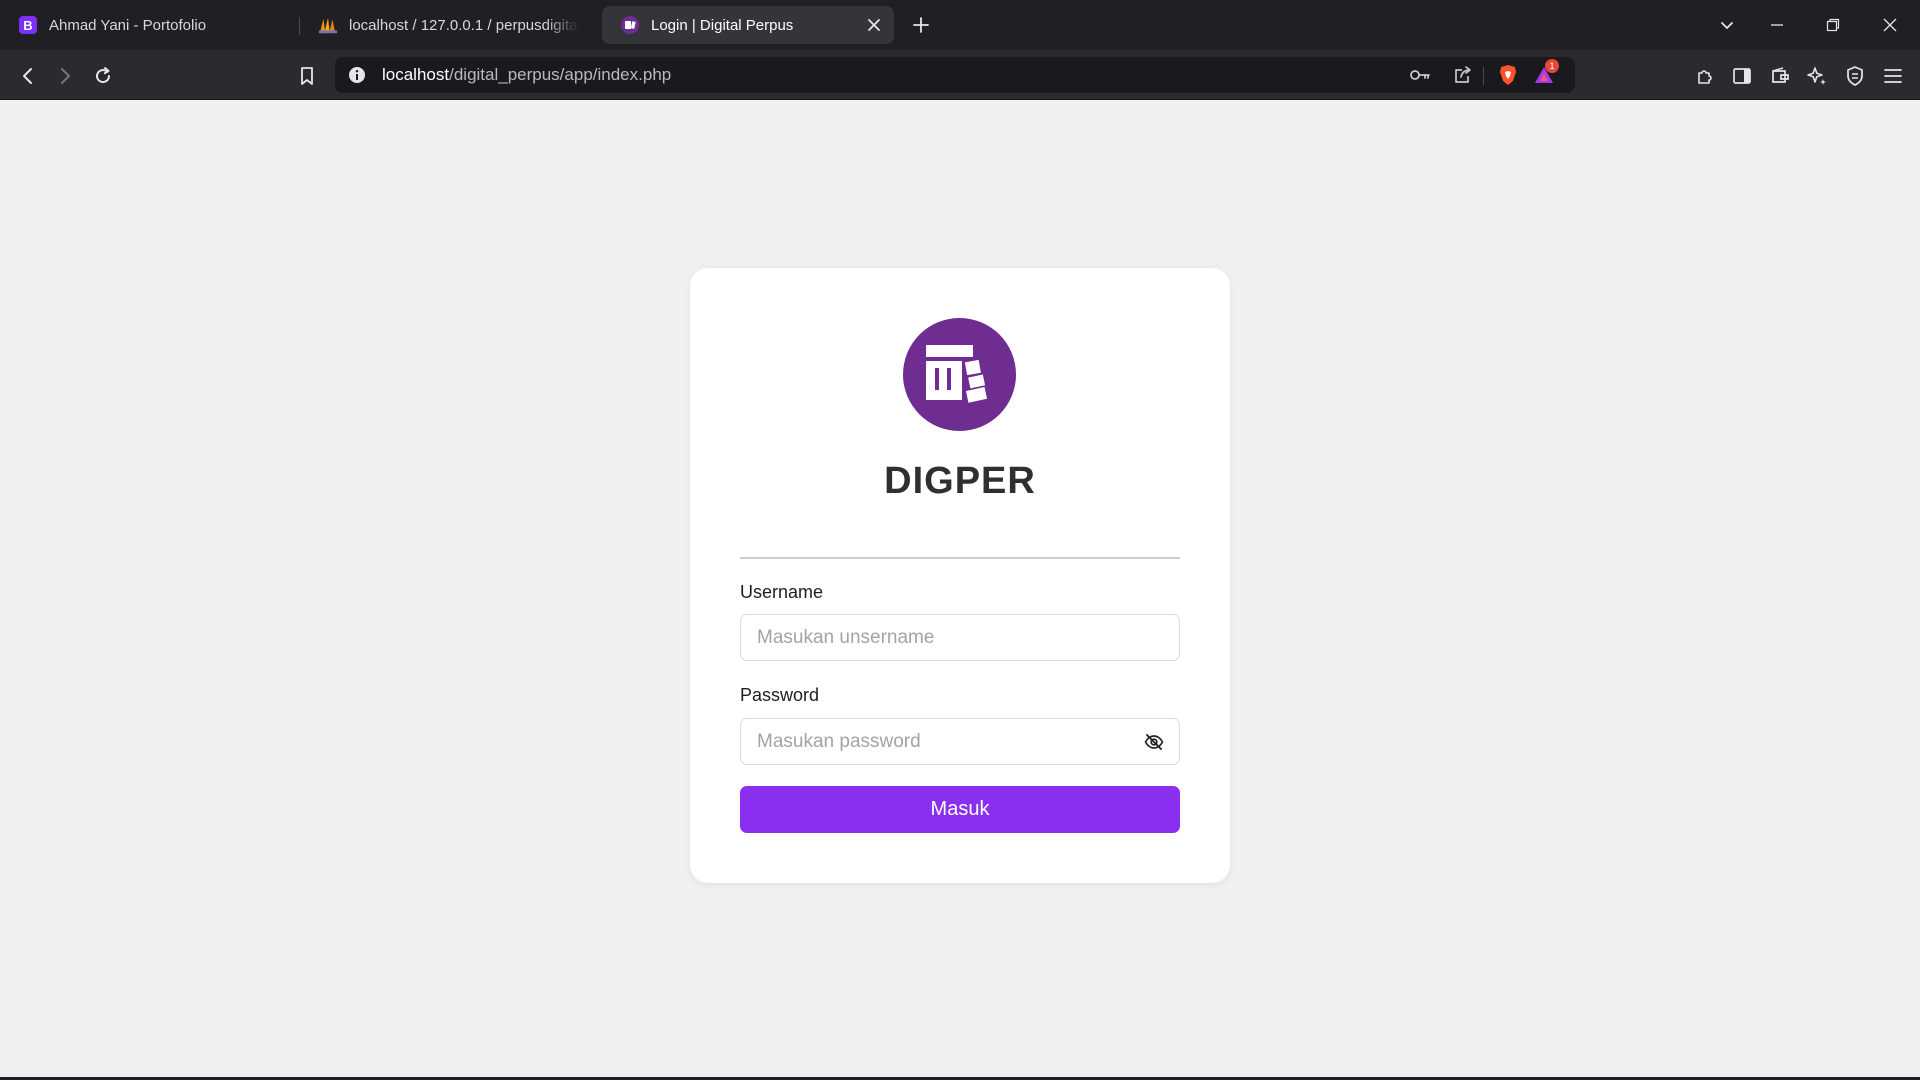 Image resolution: width=1920 pixels, height=1080 pixels. I want to click on tab-login-digital-perpus: Login | Digital Perpus, so click(748, 25).